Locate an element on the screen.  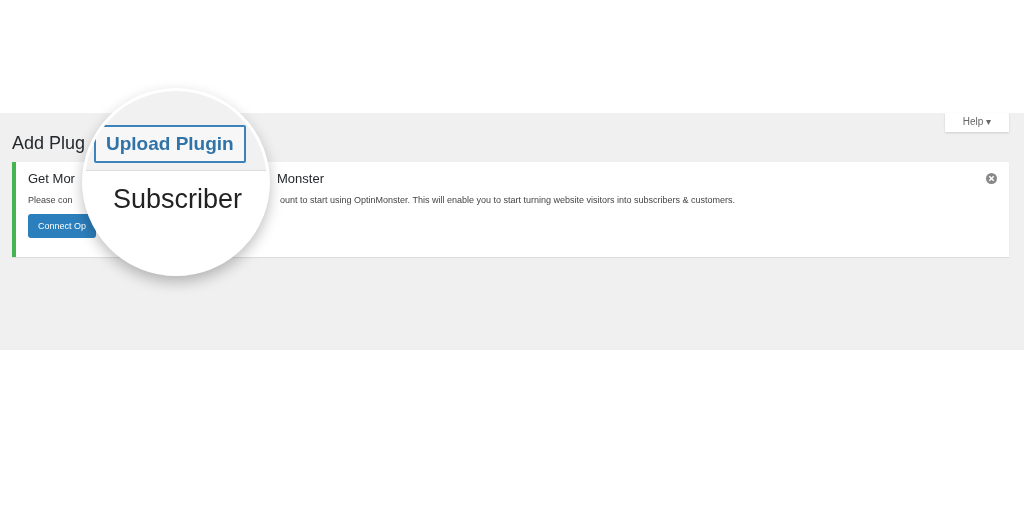
close-icon is located at coordinates (991, 178).